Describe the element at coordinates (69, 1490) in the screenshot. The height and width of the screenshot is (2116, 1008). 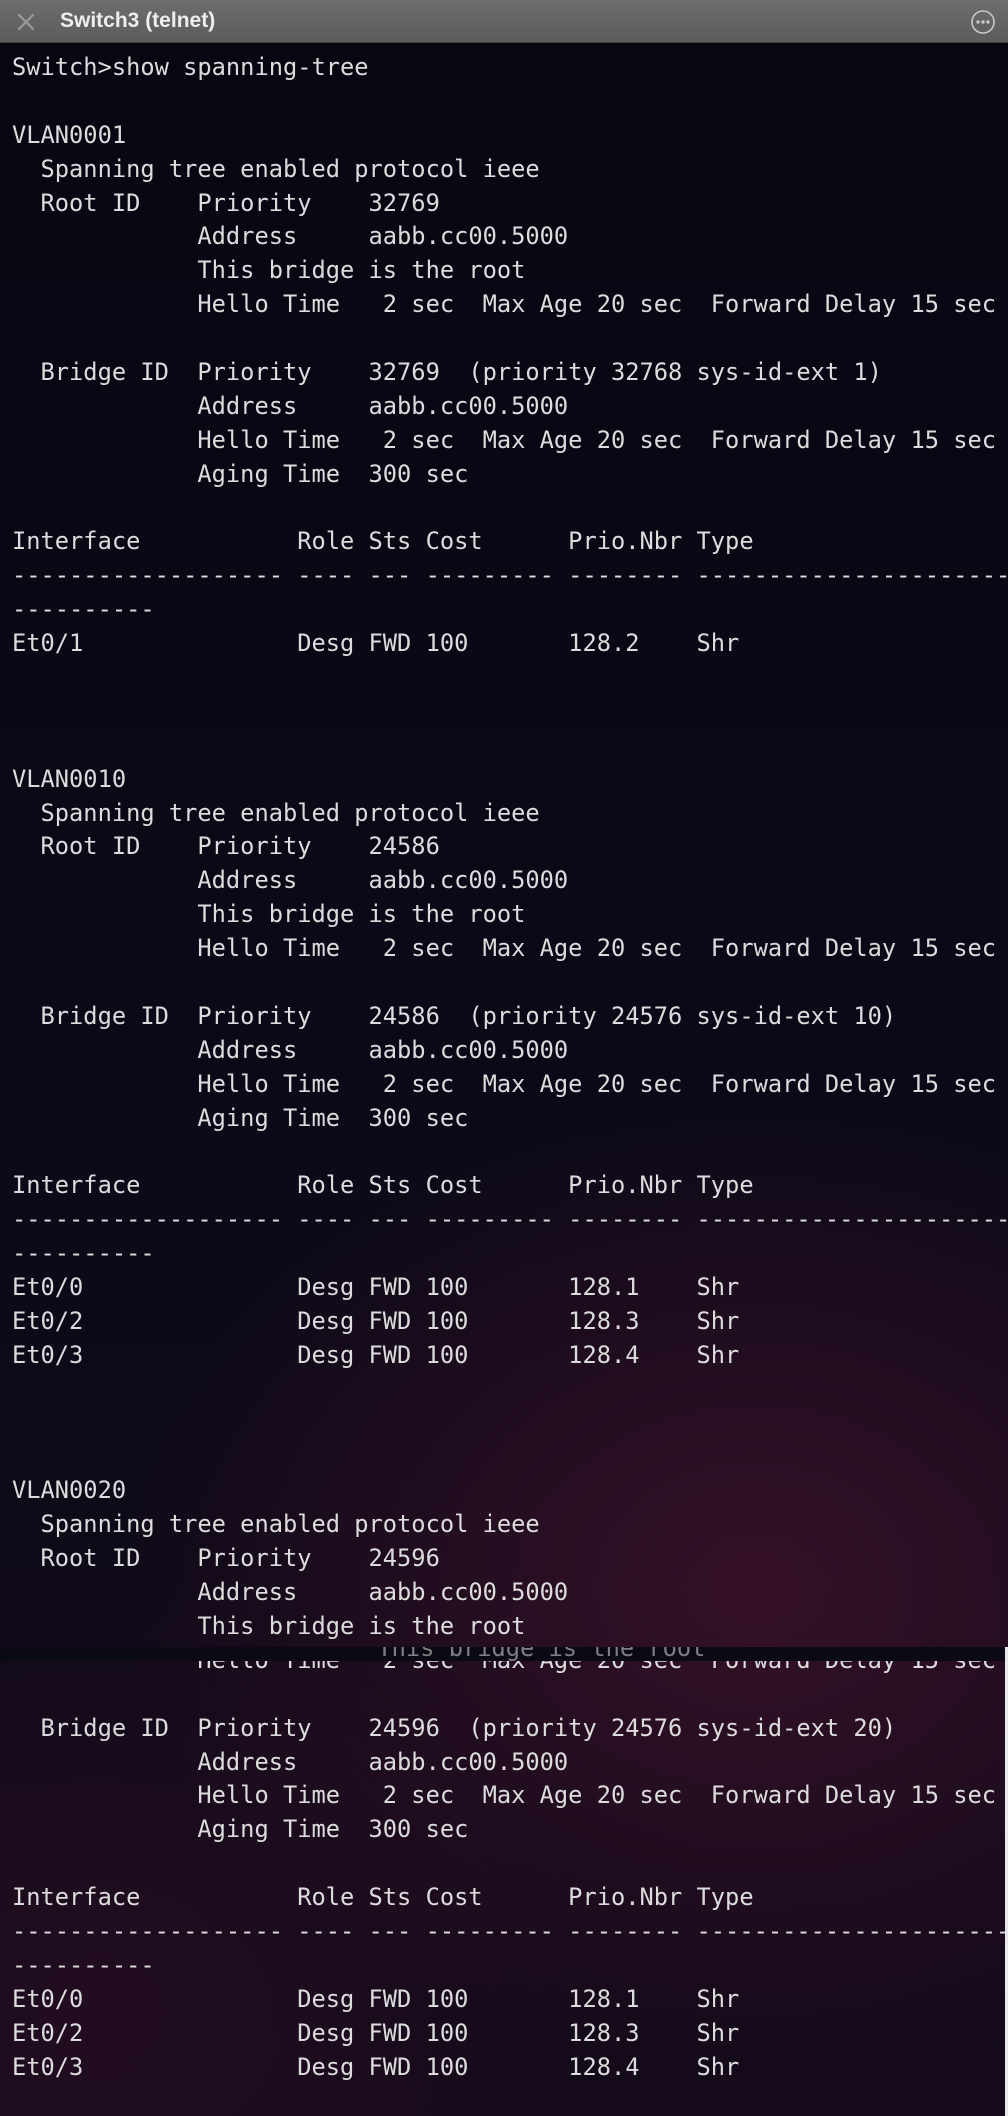
I see `terminal-line: VLAN0020` at that location.